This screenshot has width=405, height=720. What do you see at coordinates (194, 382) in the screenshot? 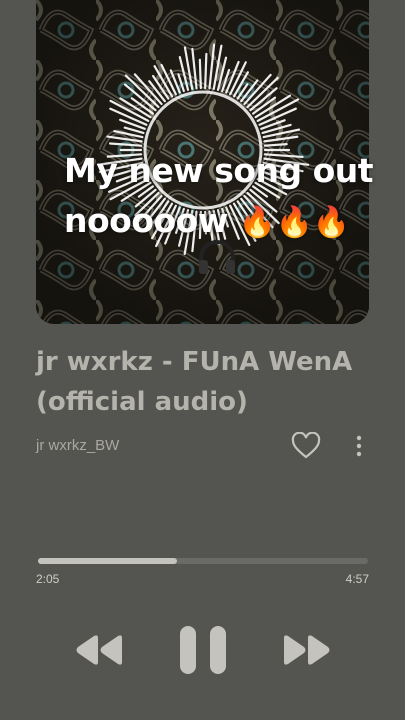
I see `track-title: jr wxrkz - FUnA WenA (official audio)` at bounding box center [194, 382].